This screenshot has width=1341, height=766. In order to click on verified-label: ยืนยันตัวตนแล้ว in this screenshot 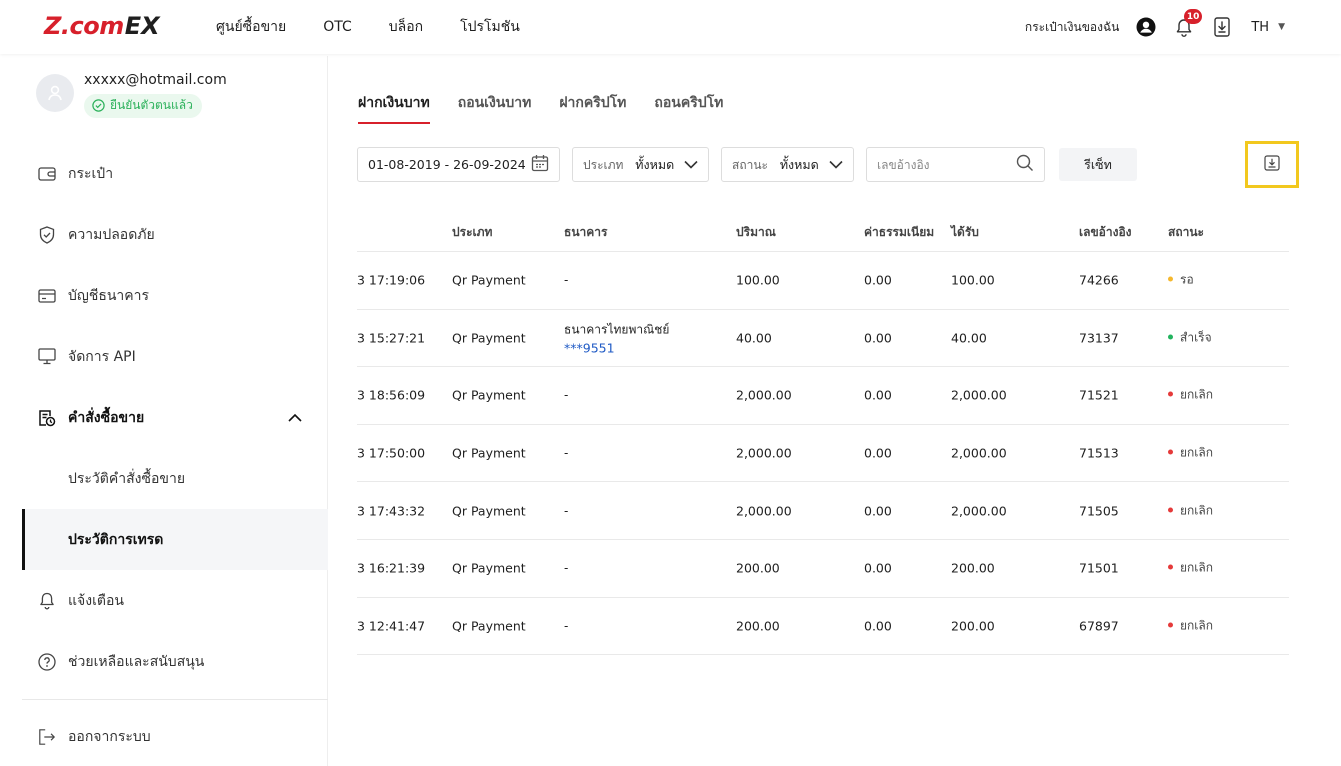, I will do `click(151, 105)`.